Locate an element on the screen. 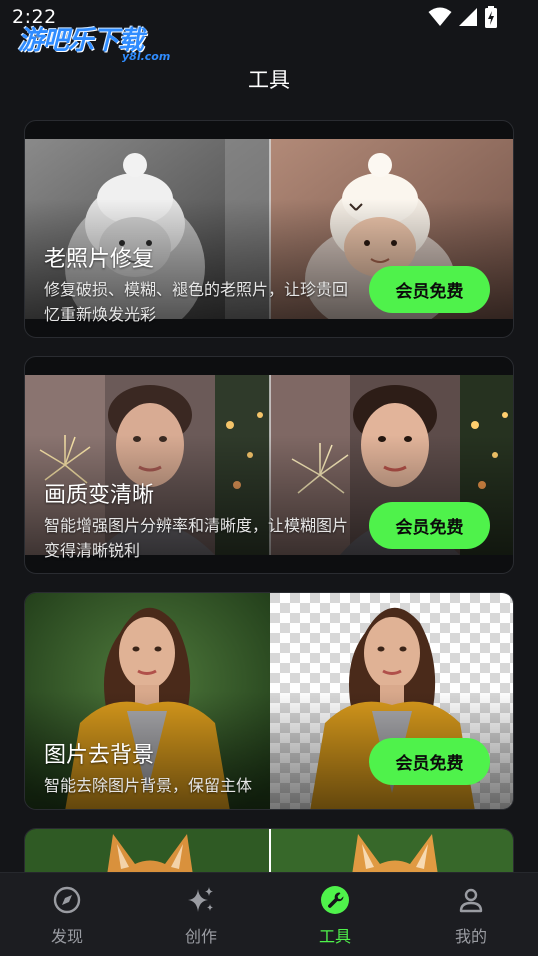 The width and height of the screenshot is (538, 956). nav-tab-discover: 发现 is located at coordinates (67, 914).